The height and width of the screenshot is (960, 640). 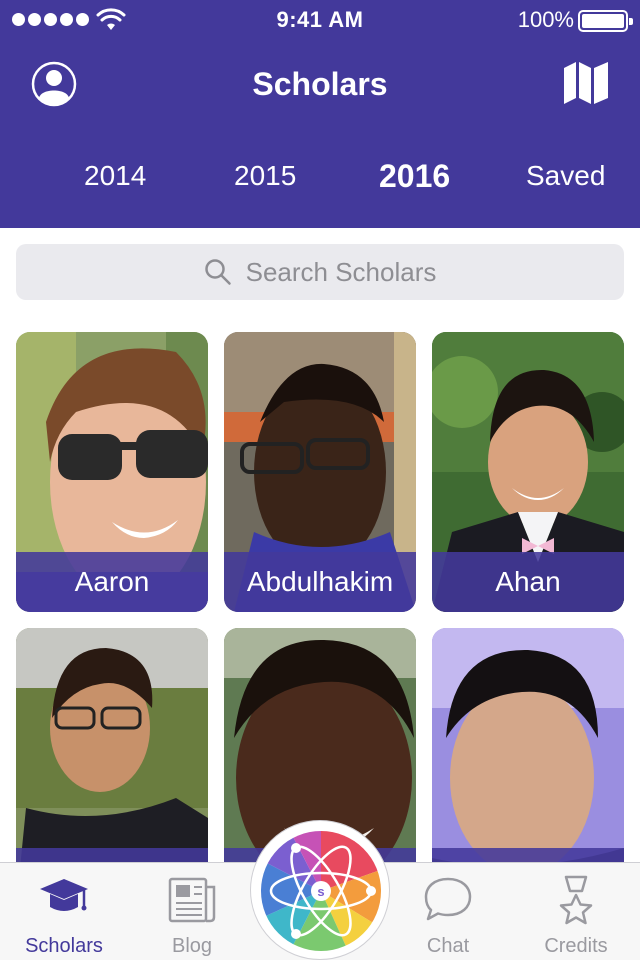 What do you see at coordinates (112, 582) in the screenshot?
I see `scholar-name: Aaron` at bounding box center [112, 582].